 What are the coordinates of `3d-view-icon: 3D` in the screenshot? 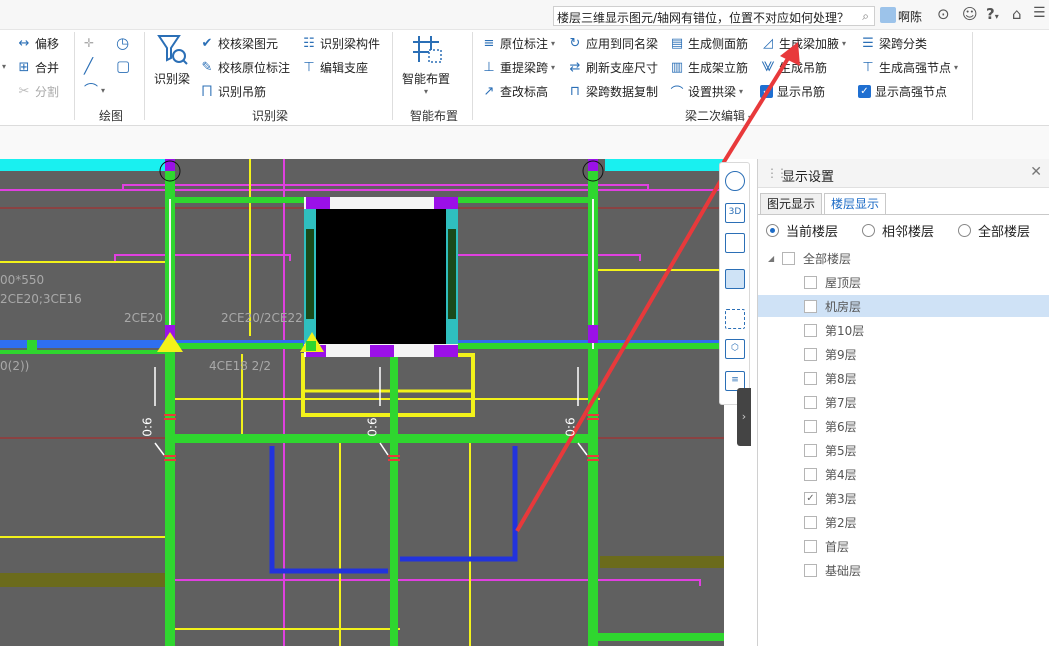 It's located at (735, 213).